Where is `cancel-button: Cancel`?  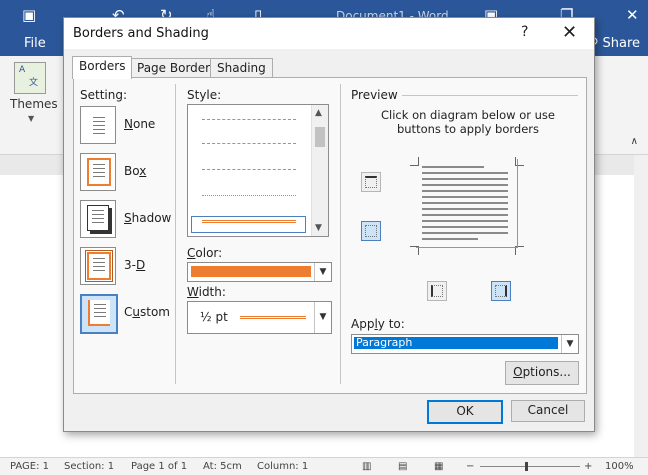 cancel-button: Cancel is located at coordinates (548, 411).